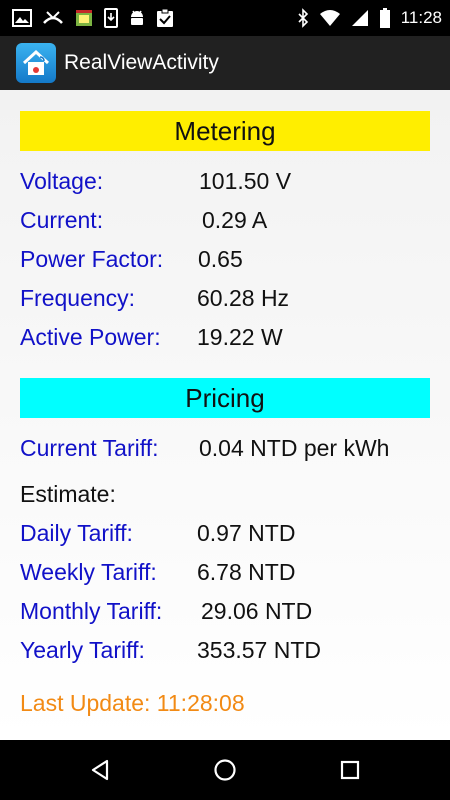 This screenshot has width=450, height=800. What do you see at coordinates (82, 650) in the screenshot?
I see `yearly-tariff-label: Yearly Tariff:` at bounding box center [82, 650].